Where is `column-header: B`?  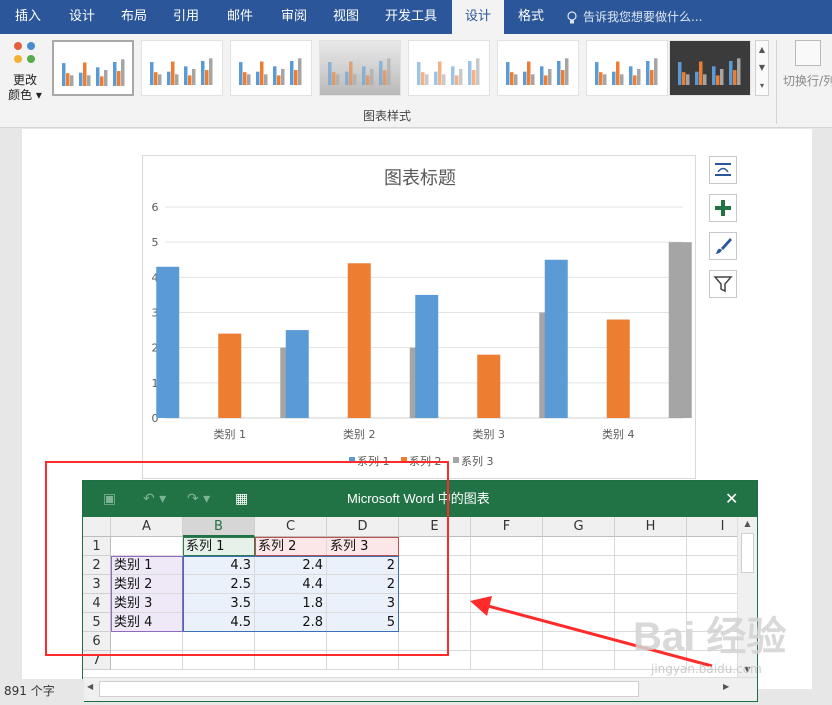
column-header: B is located at coordinates (219, 527).